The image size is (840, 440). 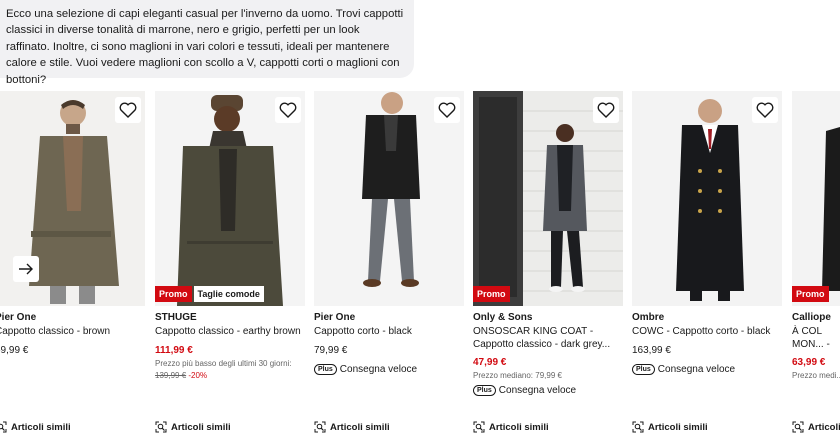 What do you see at coordinates (198, 375) in the screenshot?
I see `discount-percent: -20%` at bounding box center [198, 375].